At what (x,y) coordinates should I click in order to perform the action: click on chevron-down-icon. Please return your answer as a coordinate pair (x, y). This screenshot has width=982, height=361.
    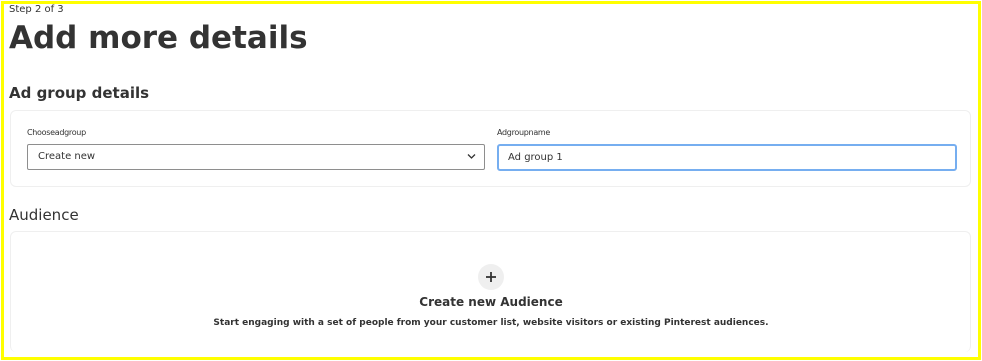
    Looking at the image, I should click on (471, 156).